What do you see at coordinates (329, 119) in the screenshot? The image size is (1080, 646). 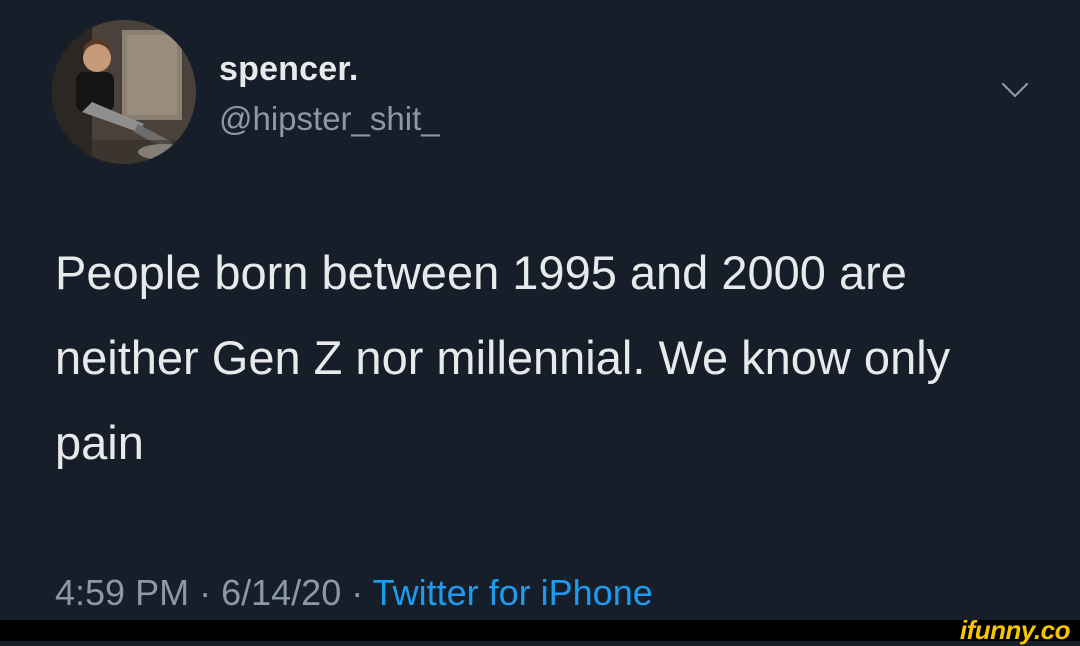 I see `author-handle: @hipster_shit_` at bounding box center [329, 119].